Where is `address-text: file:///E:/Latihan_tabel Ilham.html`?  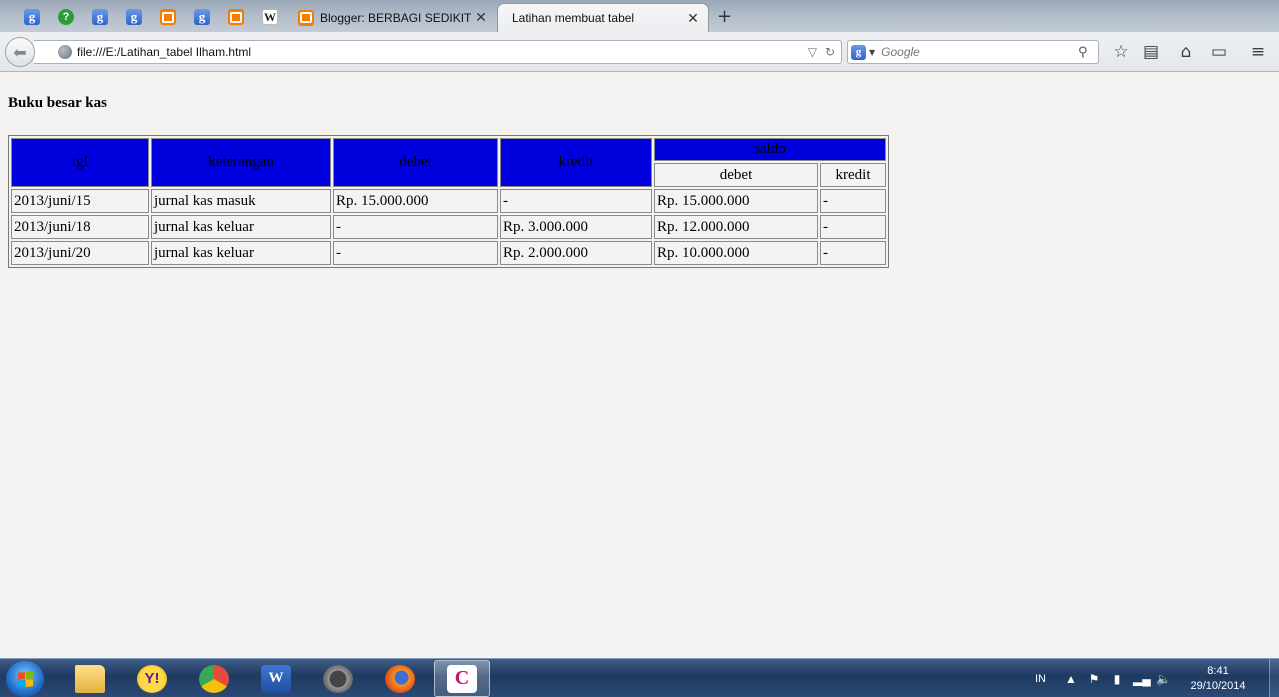
address-text: file:///E:/Latihan_tabel Ilham.html is located at coordinates (442, 52).